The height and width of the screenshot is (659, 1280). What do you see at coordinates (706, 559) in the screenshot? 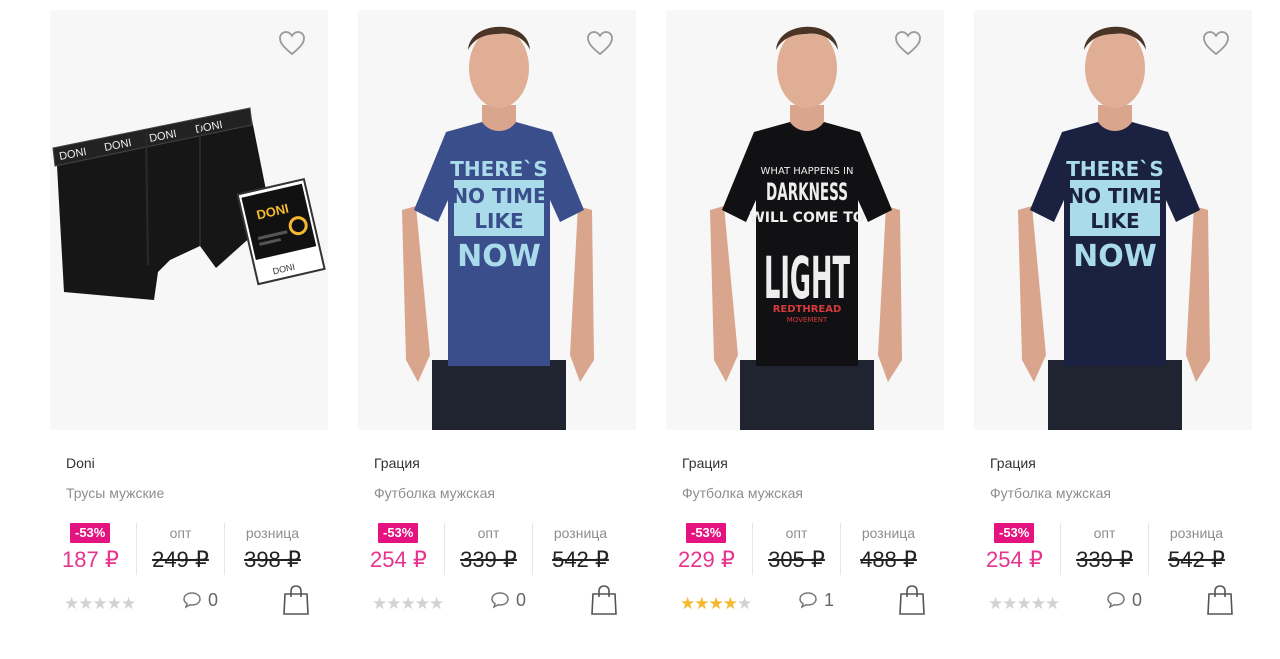
I see `sale-price: 229 ₽` at bounding box center [706, 559].